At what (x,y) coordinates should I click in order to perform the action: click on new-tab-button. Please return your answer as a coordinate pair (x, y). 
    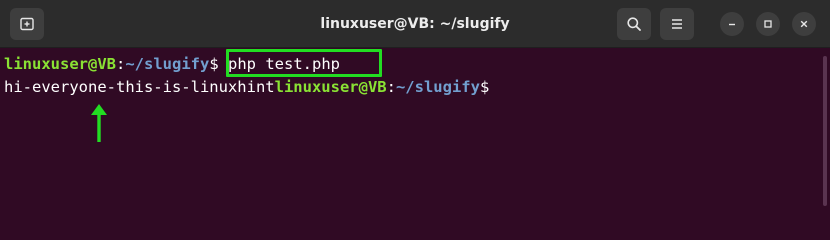
    Looking at the image, I should click on (27, 24).